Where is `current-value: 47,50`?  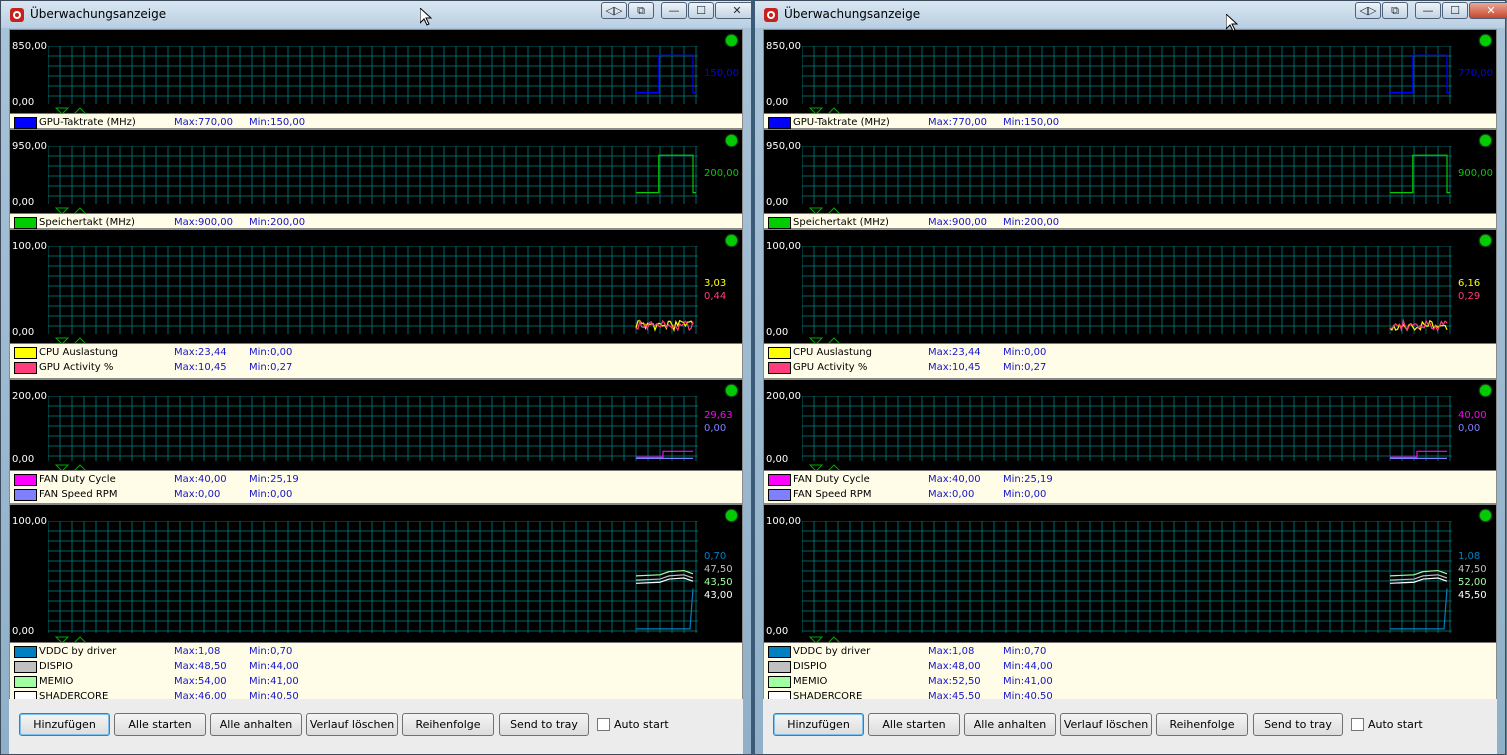
current-value: 47,50 is located at coordinates (1472, 569).